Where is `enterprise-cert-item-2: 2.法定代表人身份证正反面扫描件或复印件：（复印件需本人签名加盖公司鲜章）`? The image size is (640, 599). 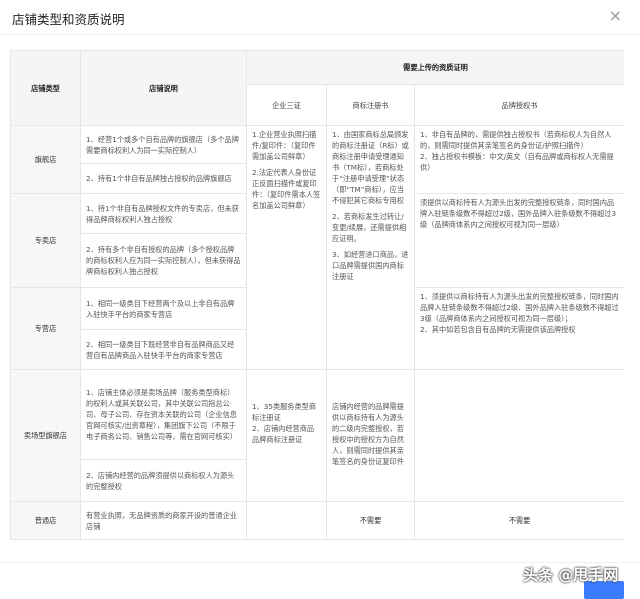 enterprise-cert-item-2: 2.法定代表人身份证正反面扫描件或复印件：（复印件需本人签名加盖公司鲜章） is located at coordinates (286, 189).